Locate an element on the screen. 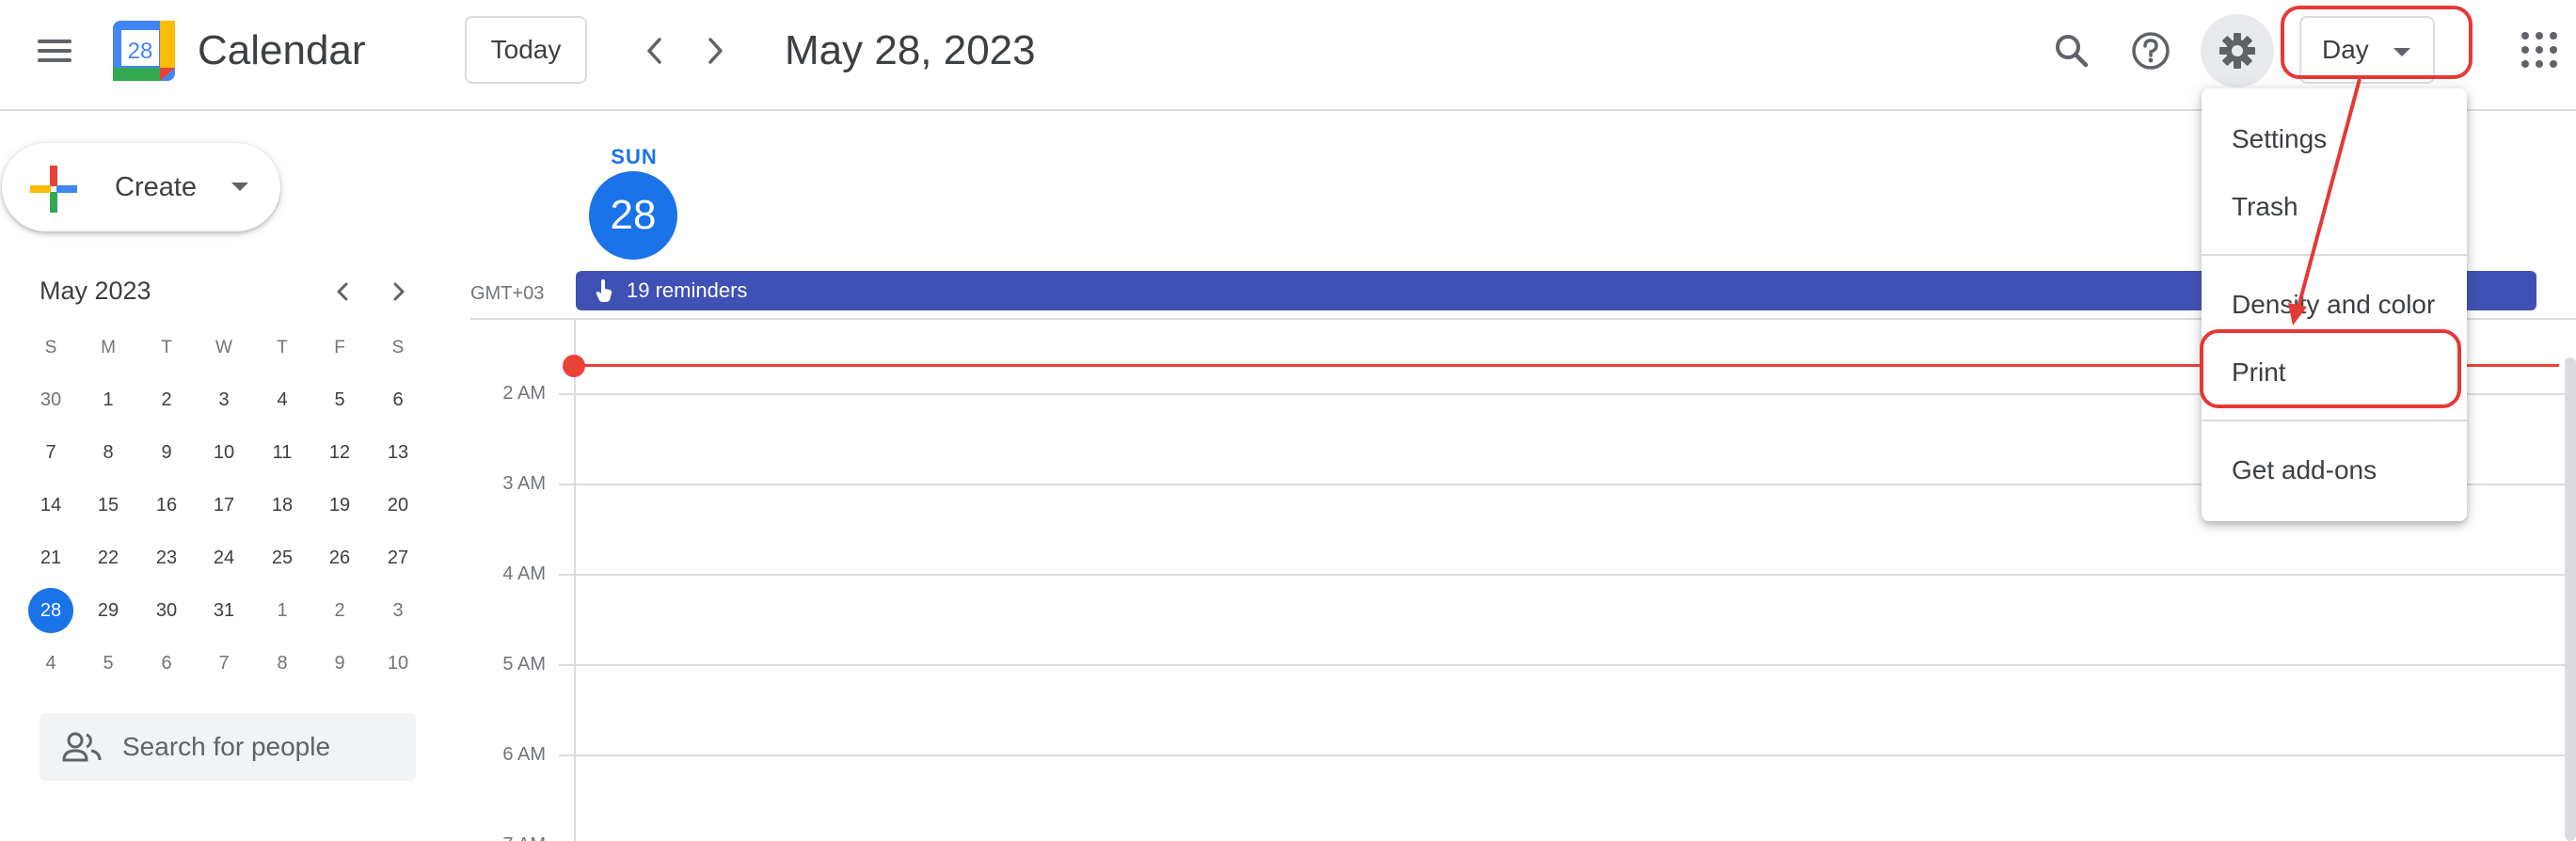  settings-menu-button is located at coordinates (2237, 50).